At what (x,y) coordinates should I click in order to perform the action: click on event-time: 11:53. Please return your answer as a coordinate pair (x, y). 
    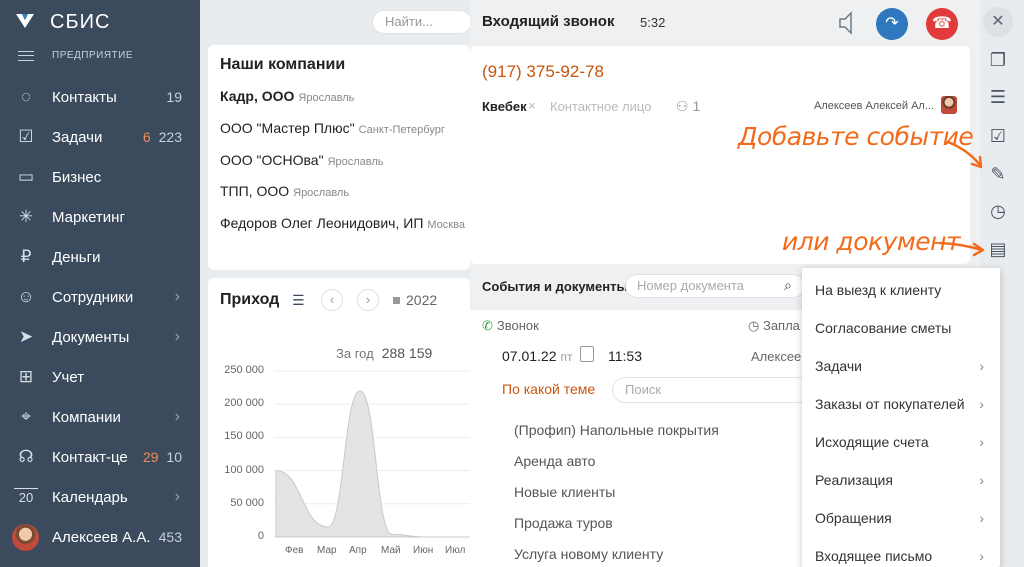
    Looking at the image, I should click on (625, 356).